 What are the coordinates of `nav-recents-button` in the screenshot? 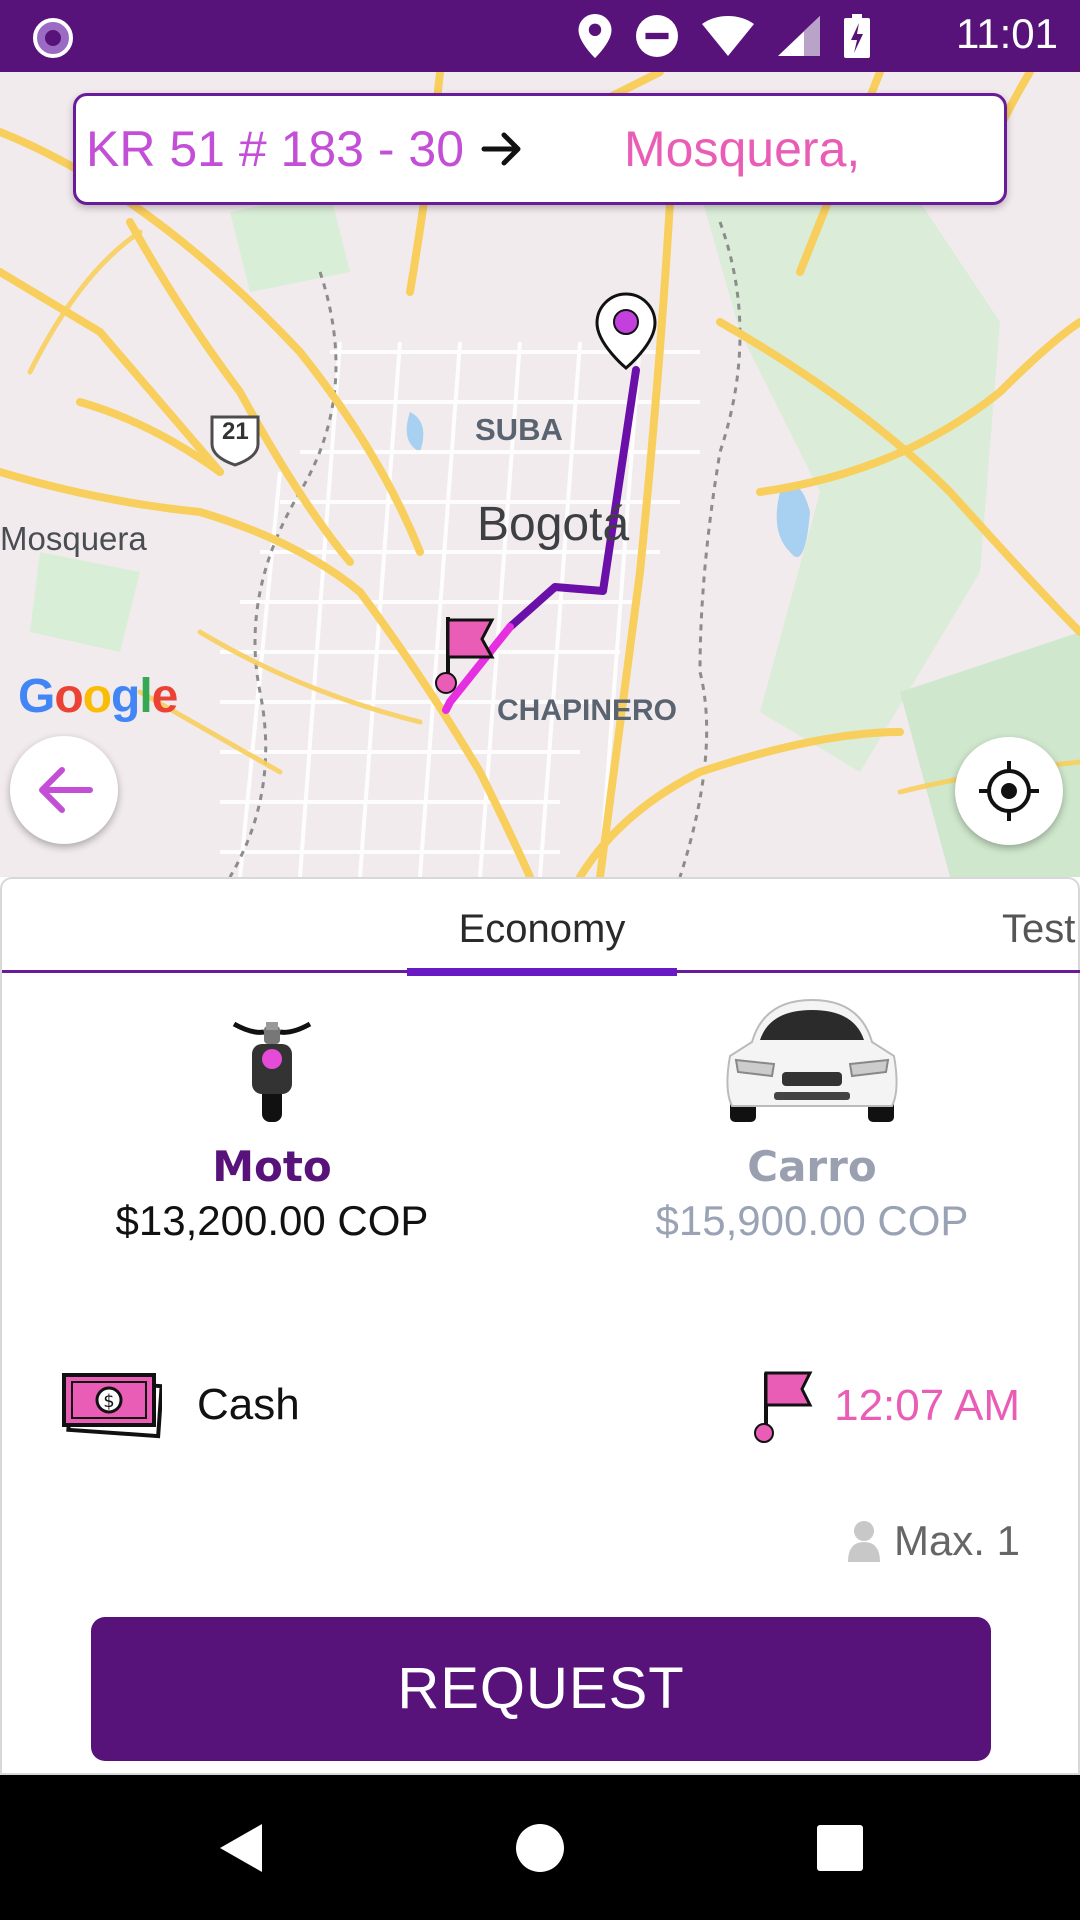 It's located at (840, 1847).